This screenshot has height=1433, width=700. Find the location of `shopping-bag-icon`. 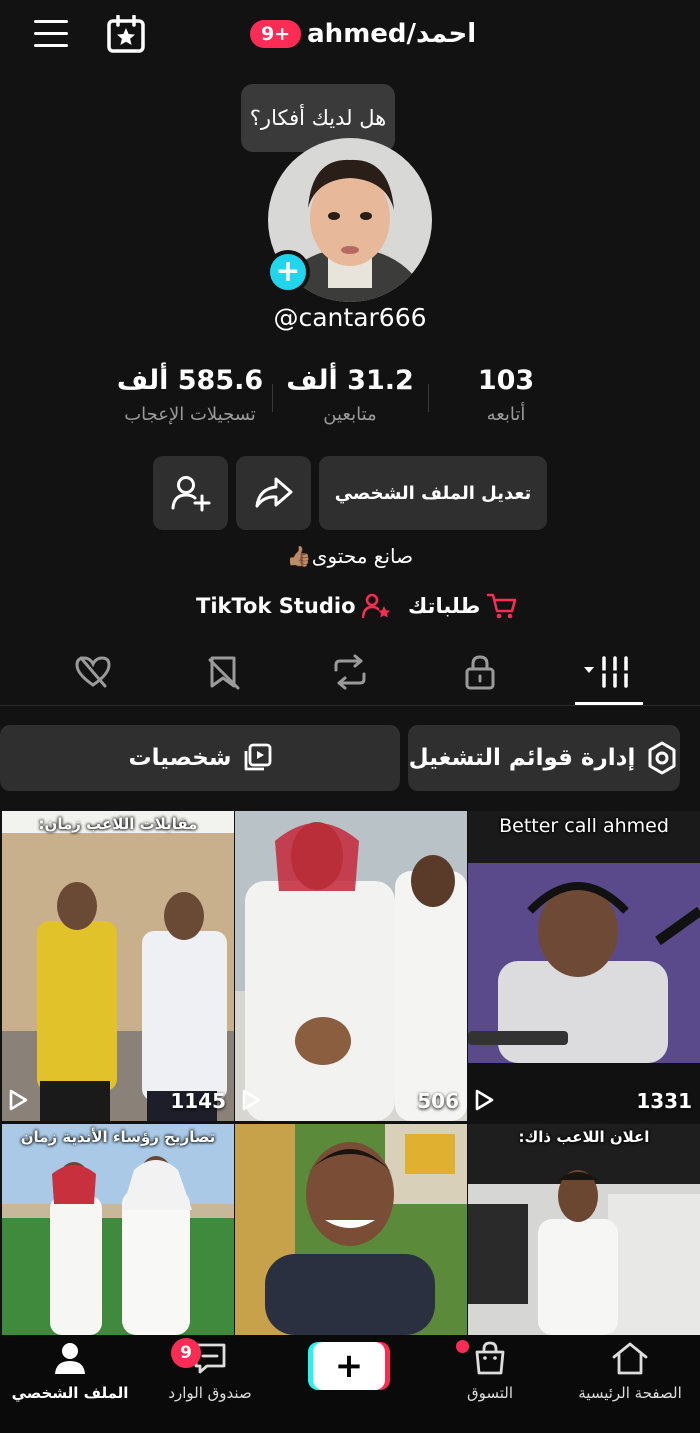

shopping-bag-icon is located at coordinates (490, 1358).